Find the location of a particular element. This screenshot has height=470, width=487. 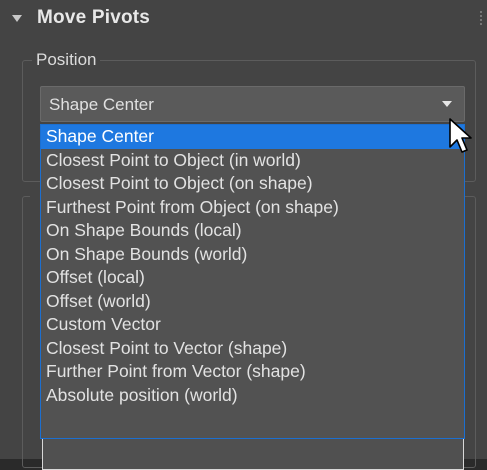

position-dropdown: Shape Center is located at coordinates (252, 104).